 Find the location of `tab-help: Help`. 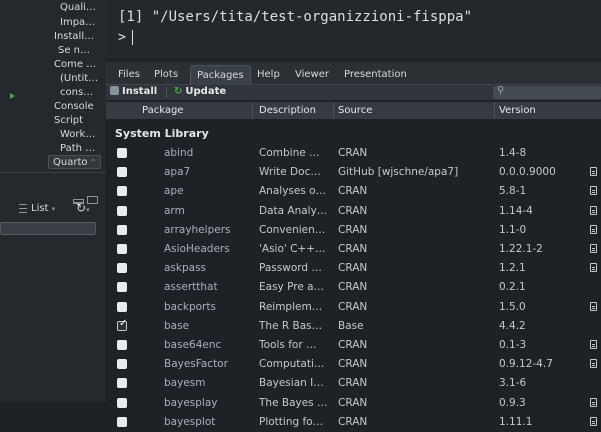

tab-help: Help is located at coordinates (268, 74).